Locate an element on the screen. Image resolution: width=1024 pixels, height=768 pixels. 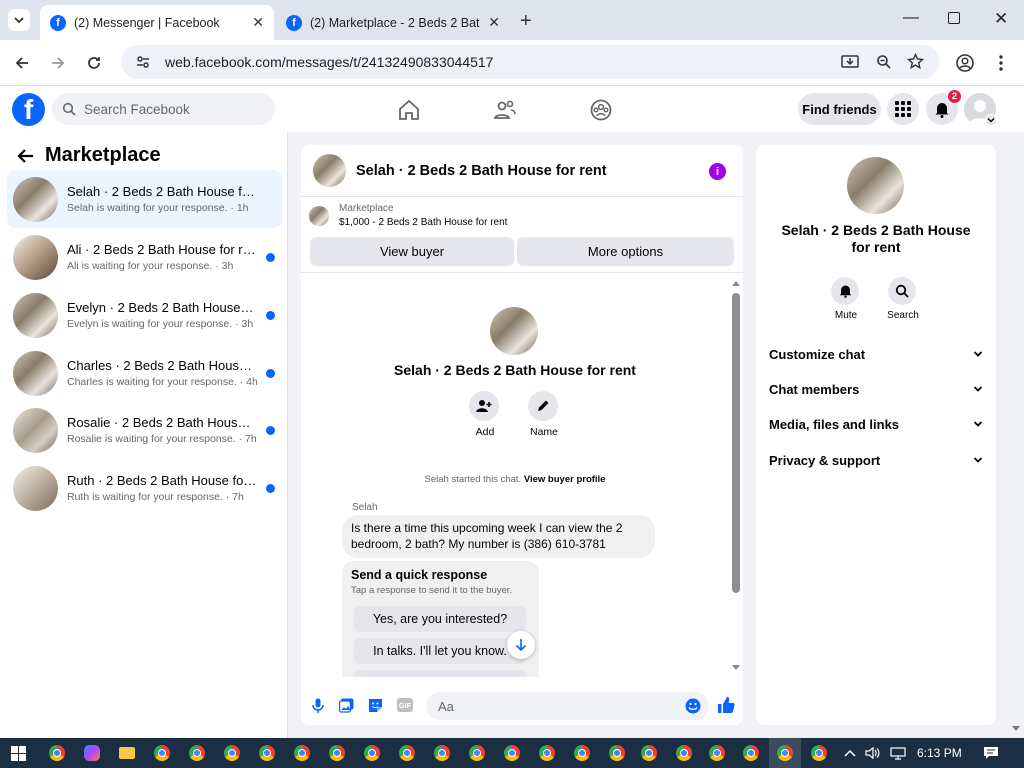
mute-button: Mute is located at coordinates (846, 299).